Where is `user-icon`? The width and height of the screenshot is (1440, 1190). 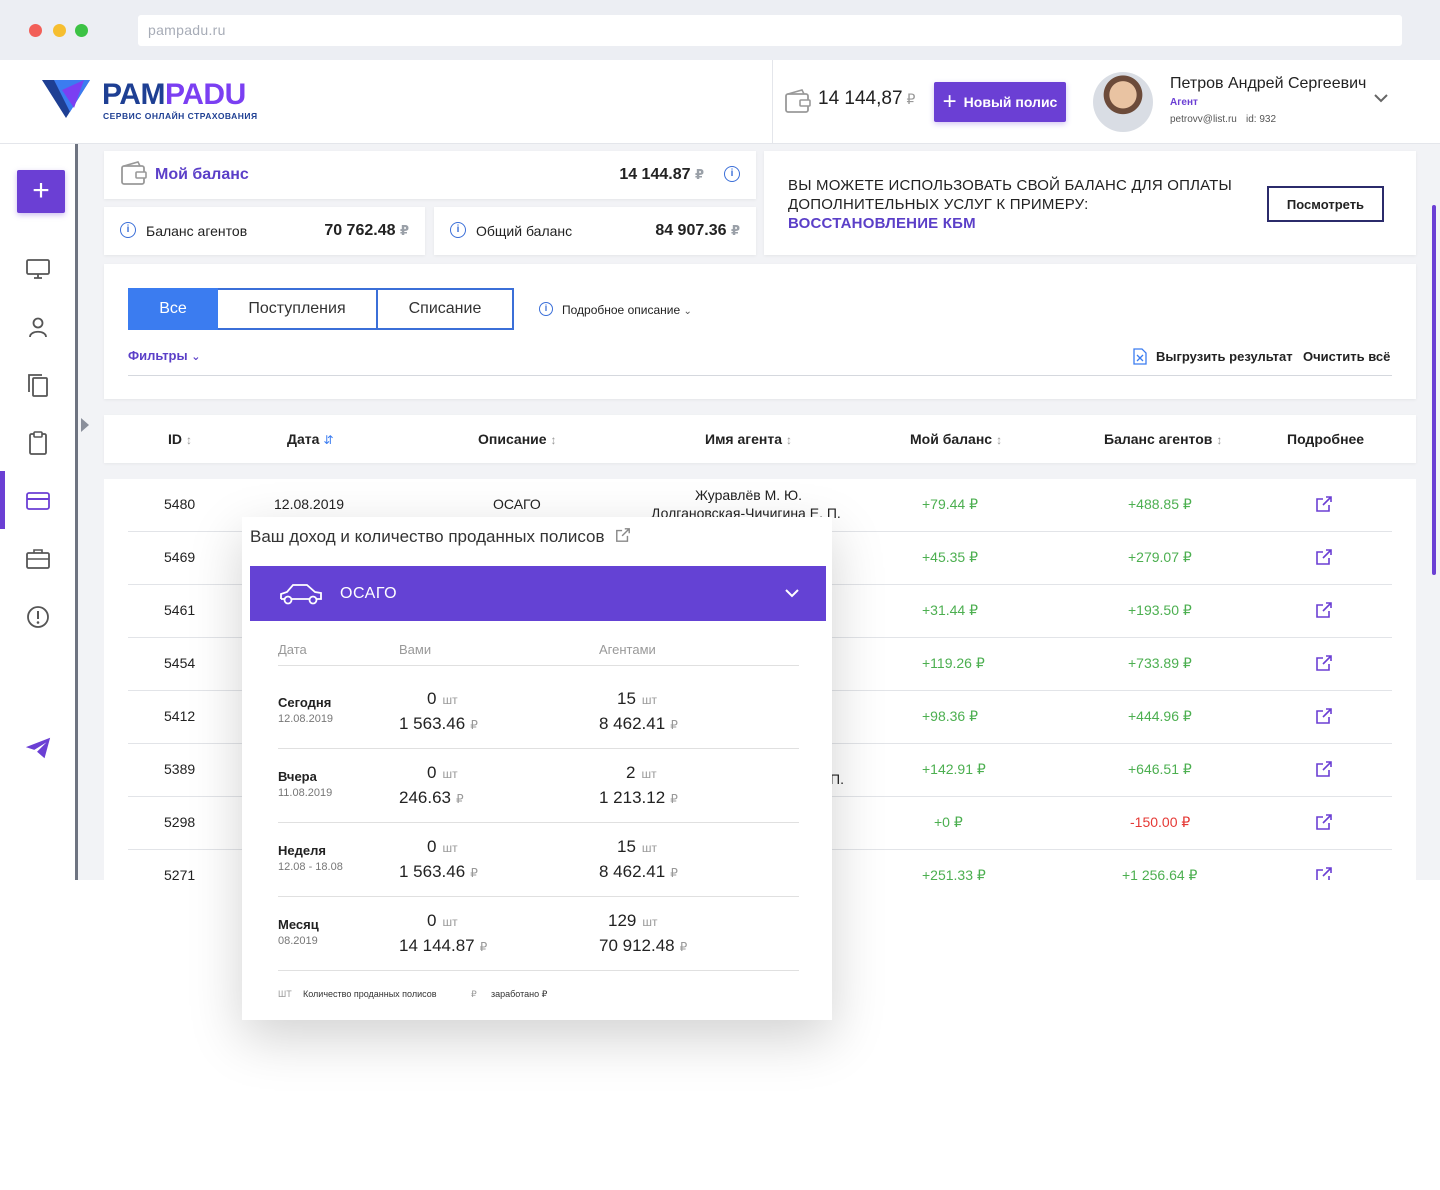
user-icon is located at coordinates (38, 327).